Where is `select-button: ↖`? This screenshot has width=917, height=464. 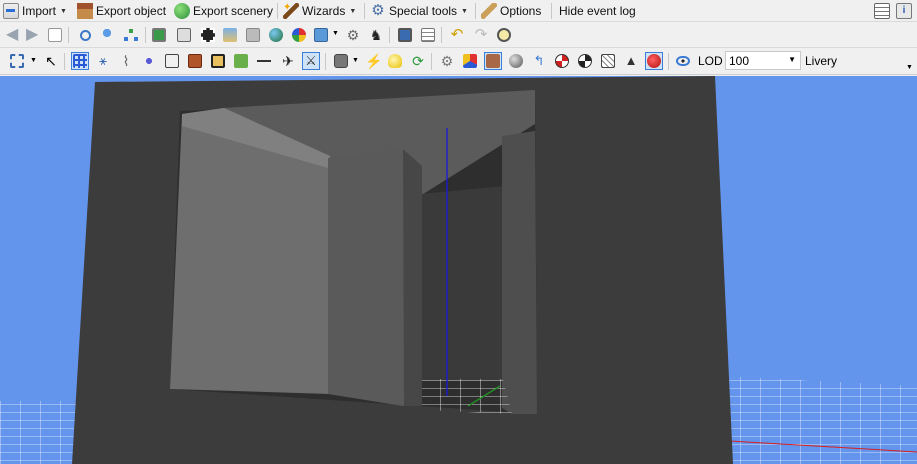 select-button: ↖ is located at coordinates (51, 61).